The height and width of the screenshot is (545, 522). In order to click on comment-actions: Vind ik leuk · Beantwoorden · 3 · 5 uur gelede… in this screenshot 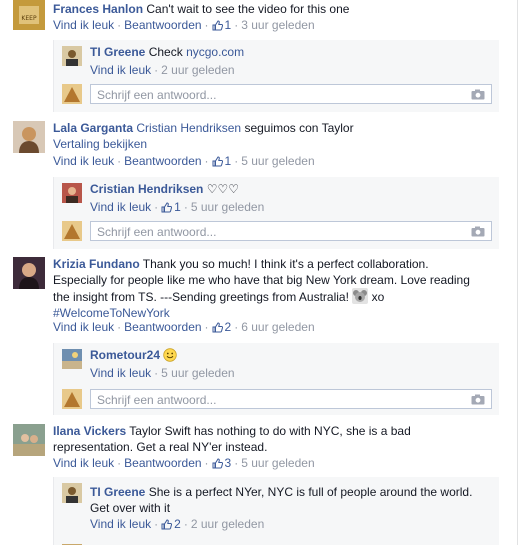, I will do `click(184, 463)`.